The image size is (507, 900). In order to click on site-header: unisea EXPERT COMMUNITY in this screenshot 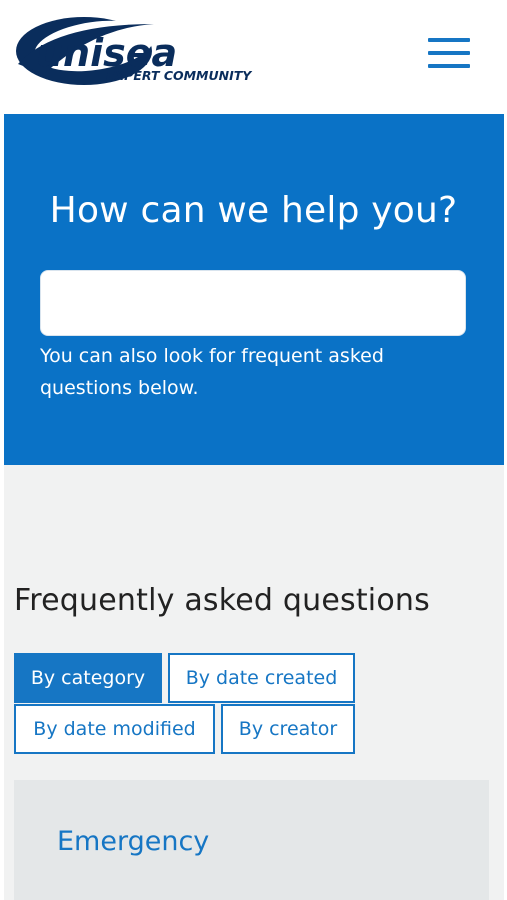, I will do `click(253, 56)`.